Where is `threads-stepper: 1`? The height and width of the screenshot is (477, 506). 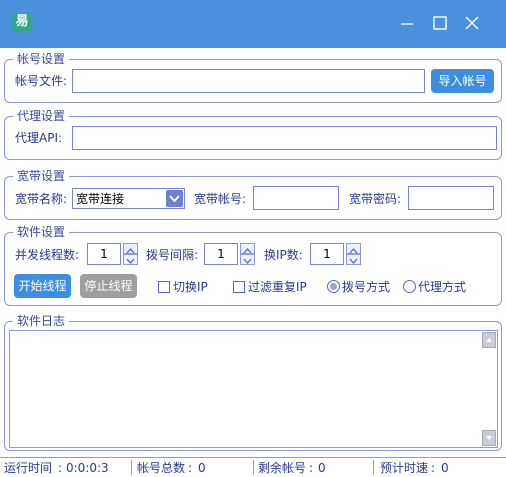 threads-stepper: 1 is located at coordinates (113, 254).